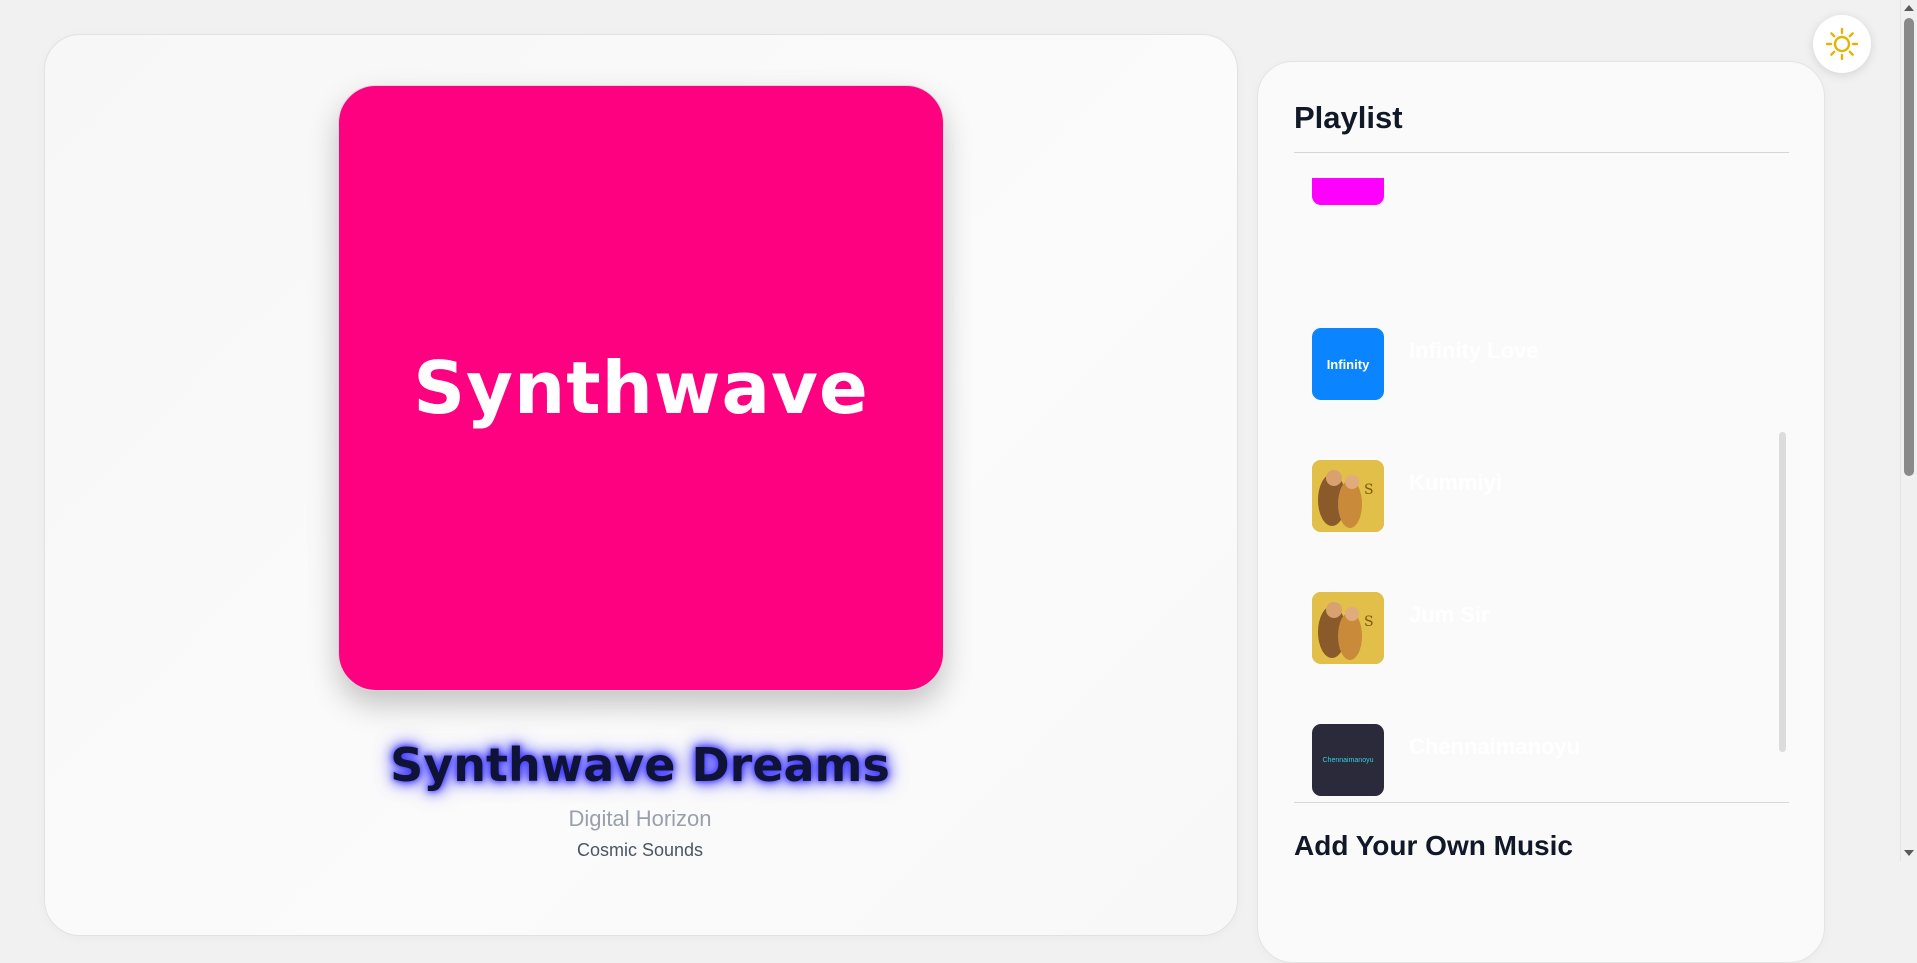 Image resolution: width=1917 pixels, height=963 pixels. I want to click on album-cover-text: Synthwave, so click(641, 388).